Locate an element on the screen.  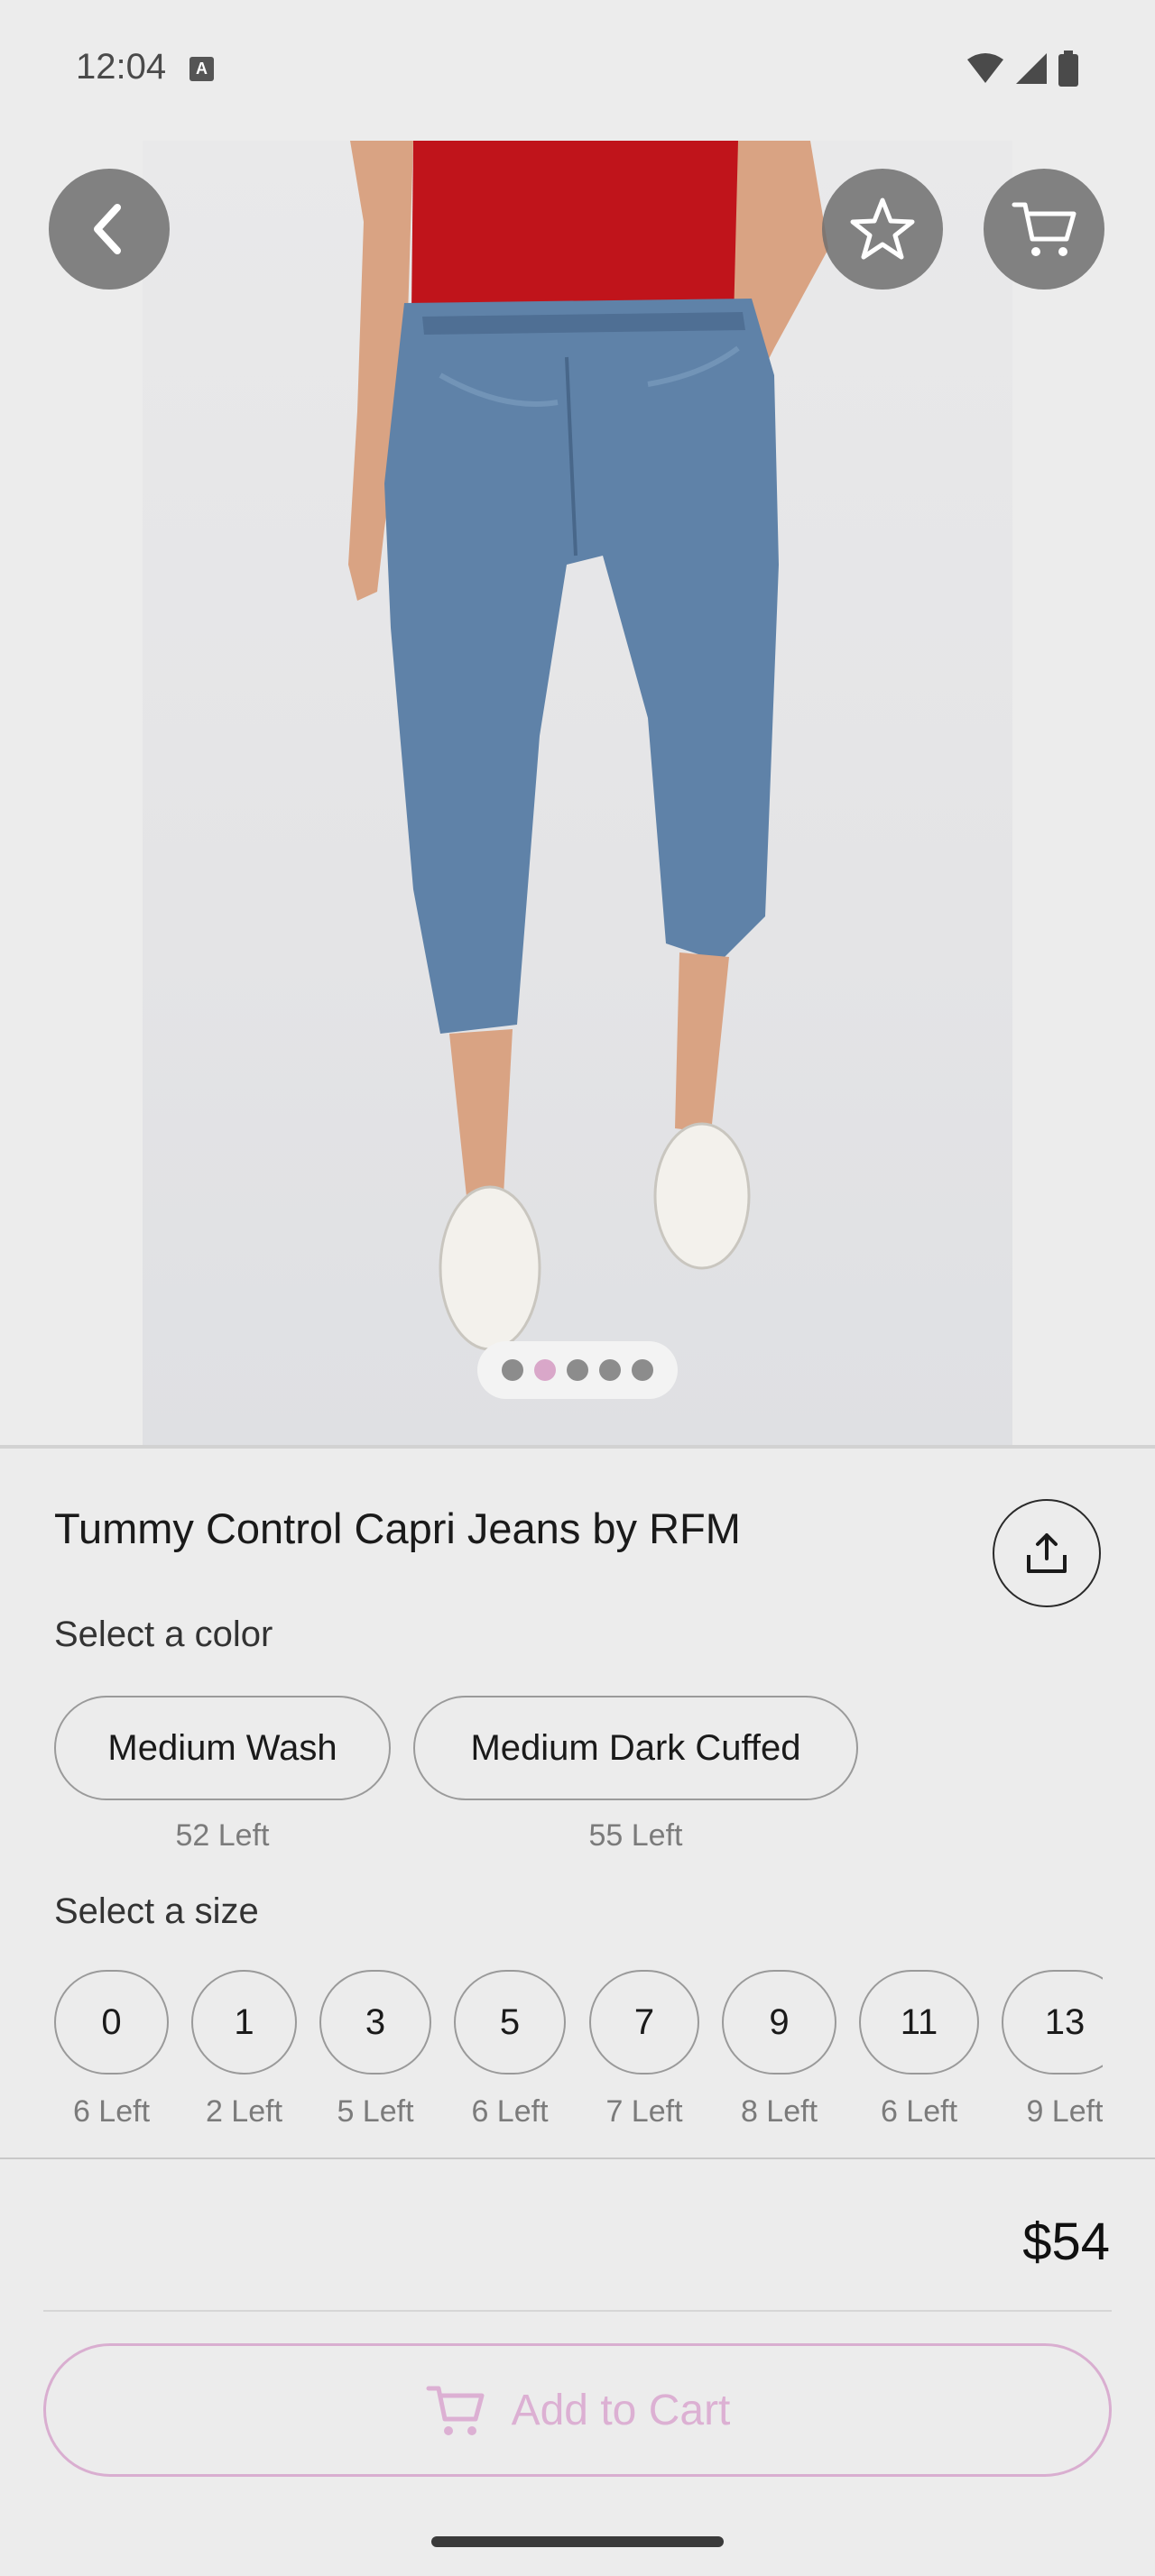
size-pill: 5 is located at coordinates (510, 2022).